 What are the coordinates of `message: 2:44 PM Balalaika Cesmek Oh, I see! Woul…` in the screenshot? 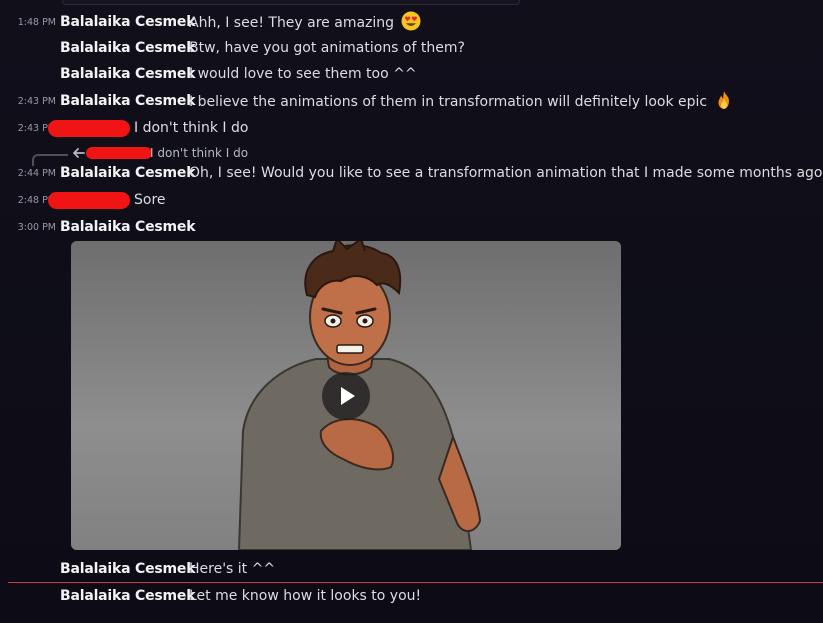 It's located at (411, 173).